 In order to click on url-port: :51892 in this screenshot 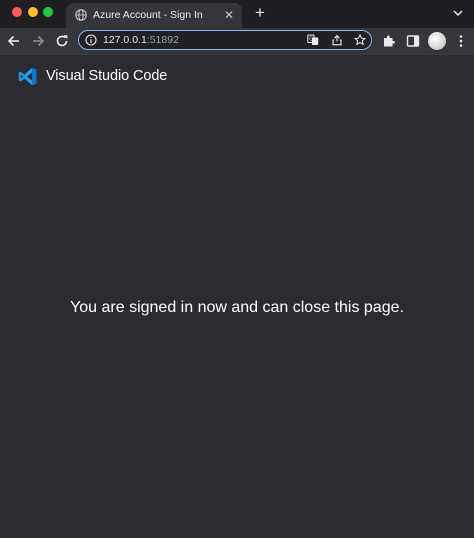, I will do `click(162, 40)`.